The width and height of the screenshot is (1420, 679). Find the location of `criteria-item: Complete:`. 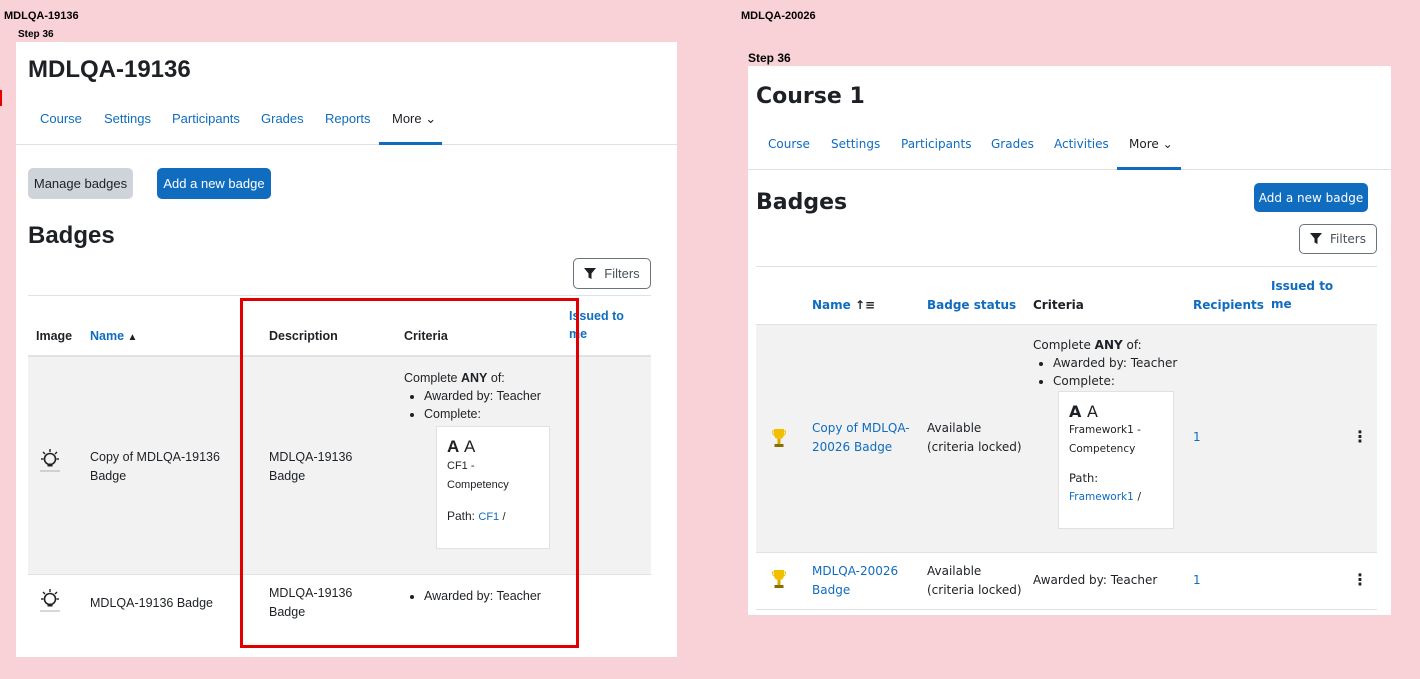

criteria-item: Complete: is located at coordinates (1118, 381).